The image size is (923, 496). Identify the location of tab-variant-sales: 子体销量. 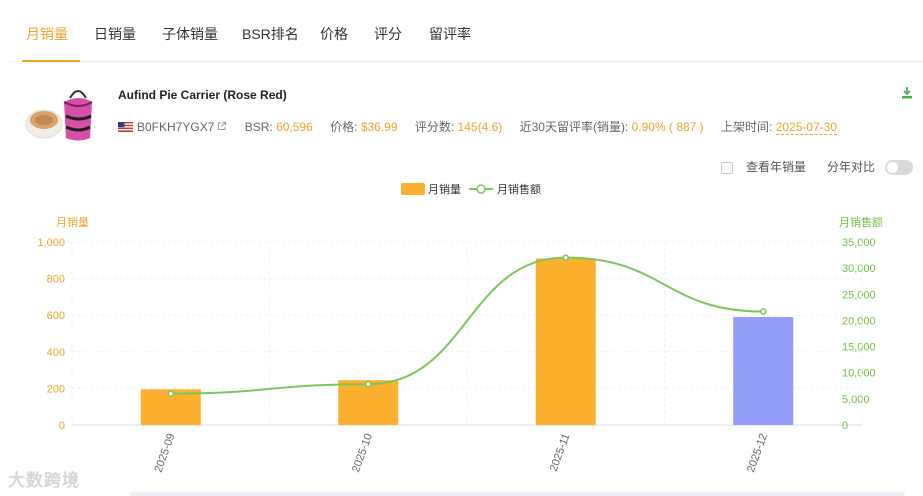
(190, 34).